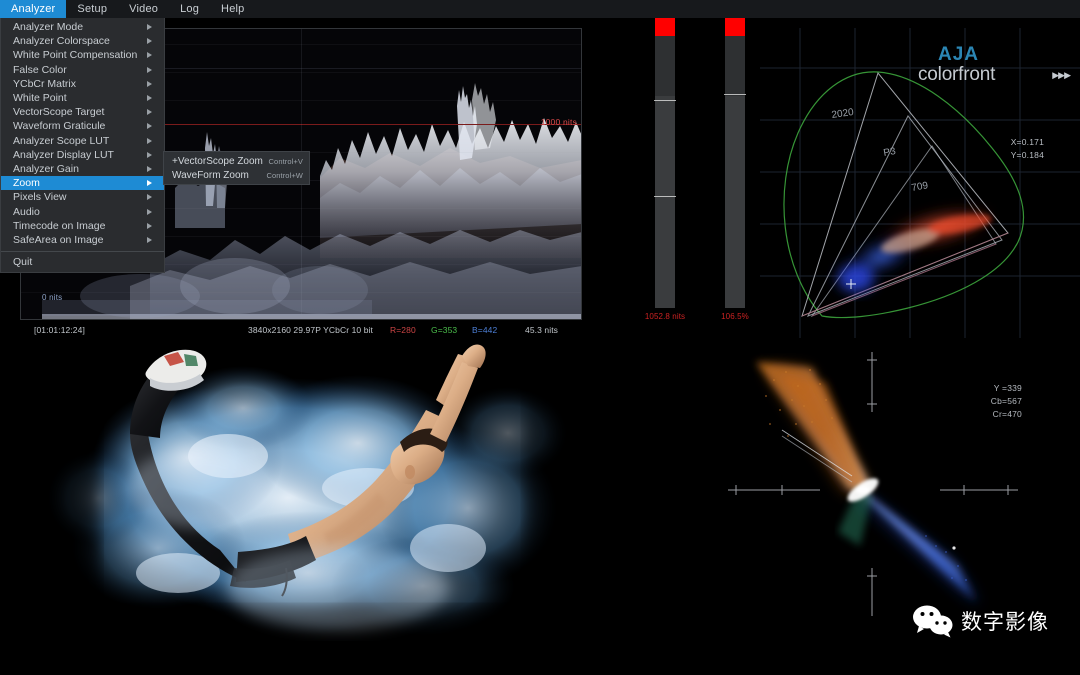 Image resolution: width=1080 pixels, height=675 pixels. I want to click on menu-item-zoom: Zoom, so click(82, 183).